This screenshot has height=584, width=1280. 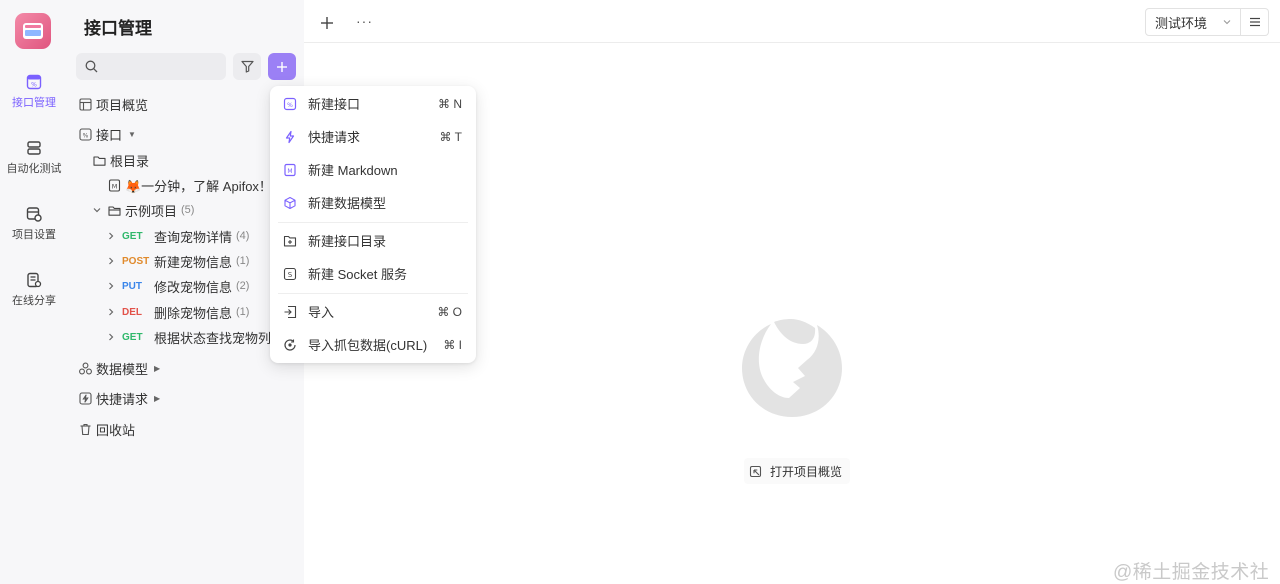 I want to click on rail-item-automation: 自动化测试, so click(x=34, y=158).